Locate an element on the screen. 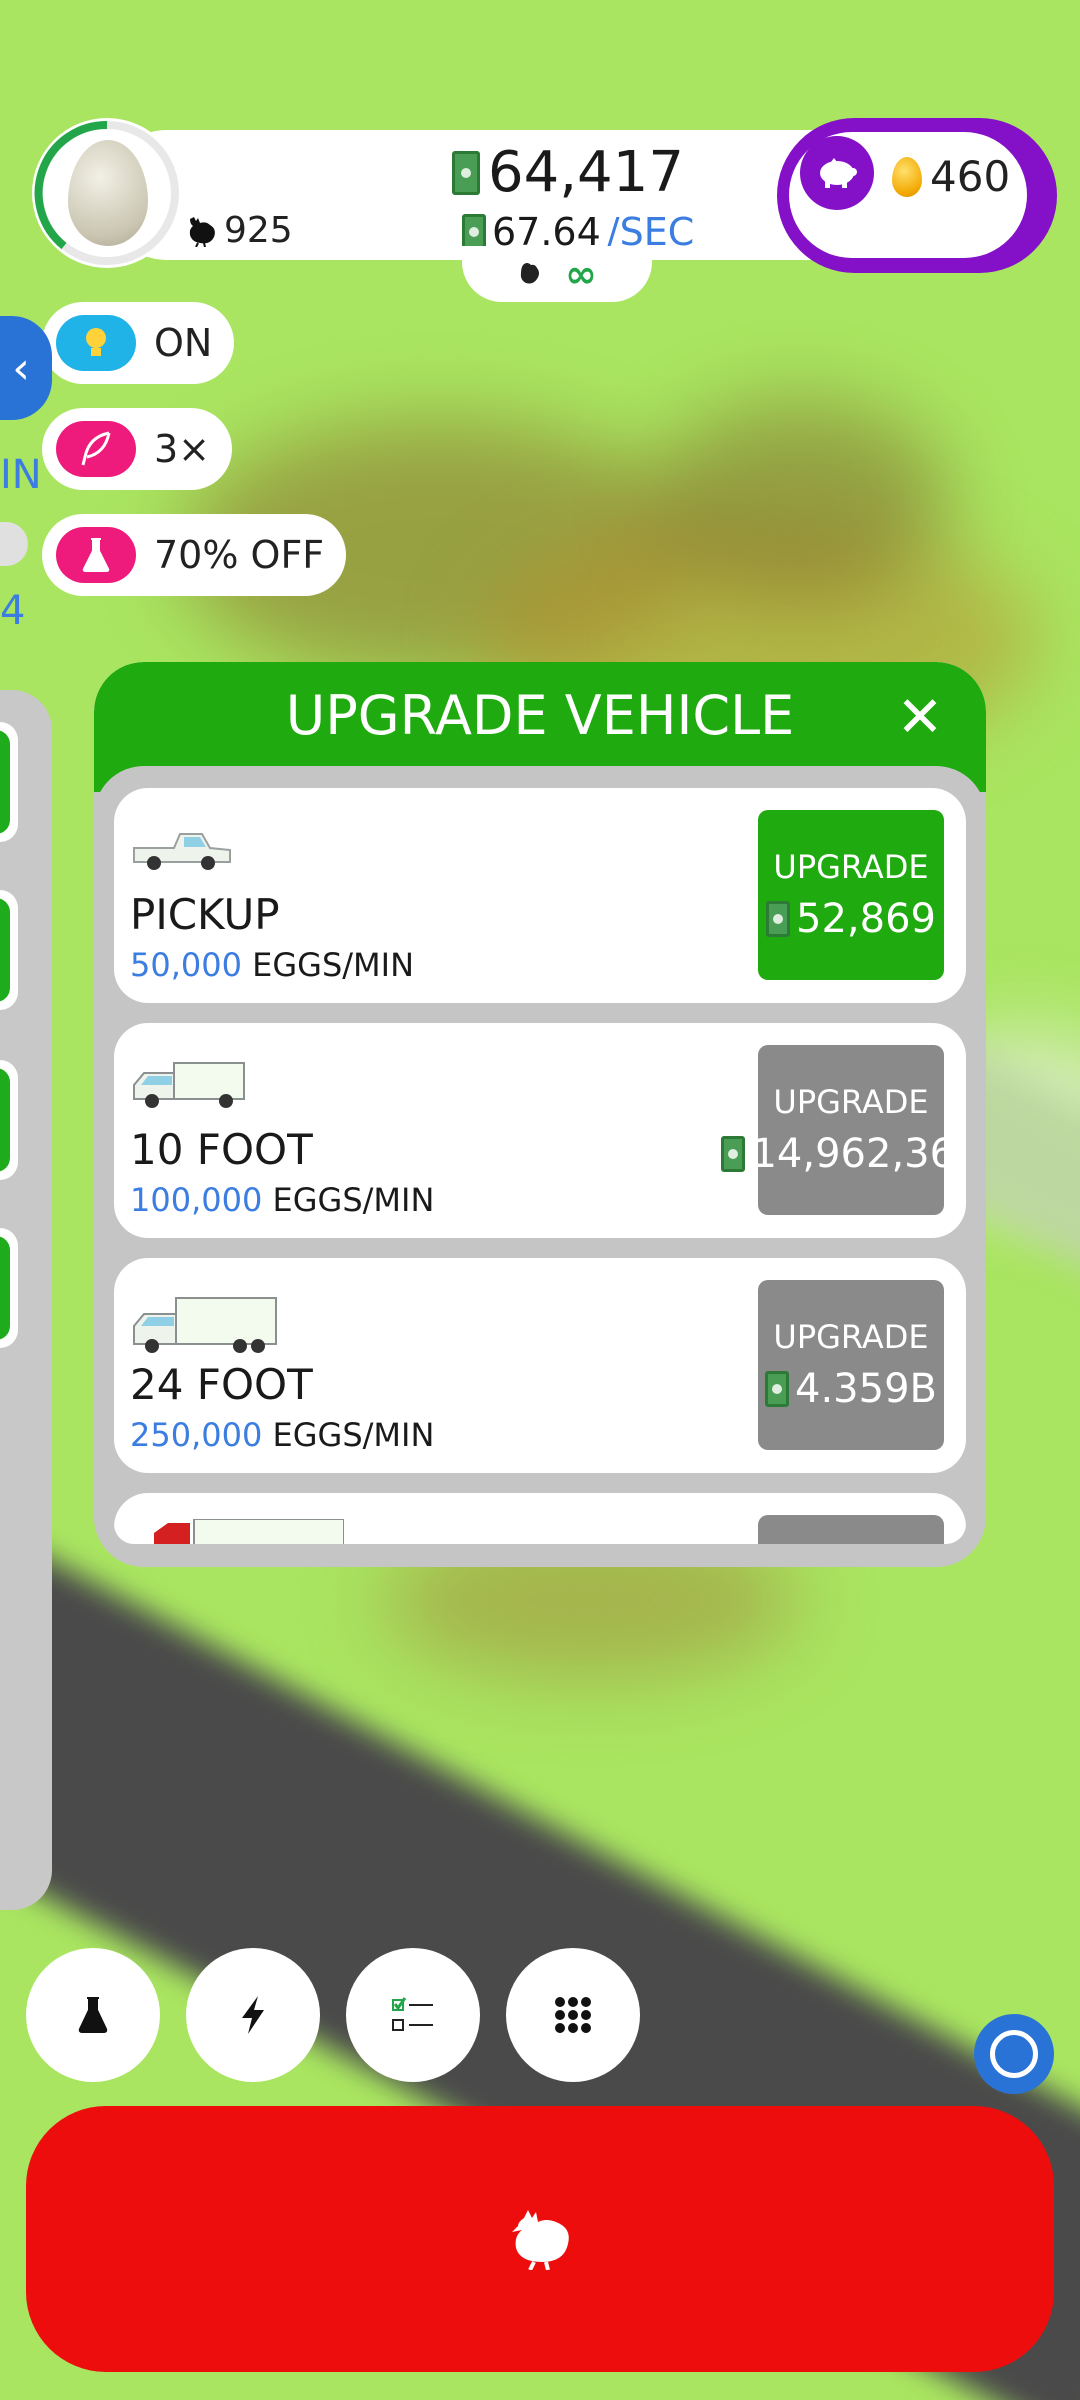  piggy-bank-button is located at coordinates (837, 173).